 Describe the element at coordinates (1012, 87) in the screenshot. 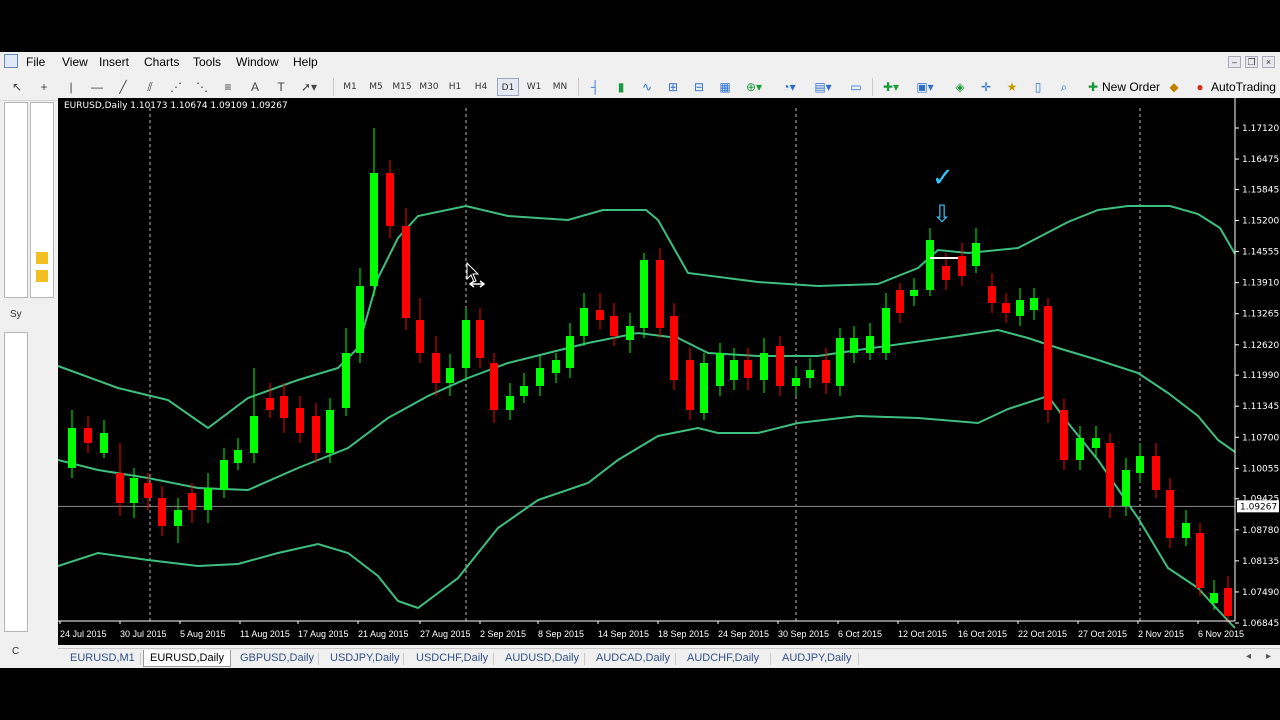

I see `navigator-icon: ★` at that location.